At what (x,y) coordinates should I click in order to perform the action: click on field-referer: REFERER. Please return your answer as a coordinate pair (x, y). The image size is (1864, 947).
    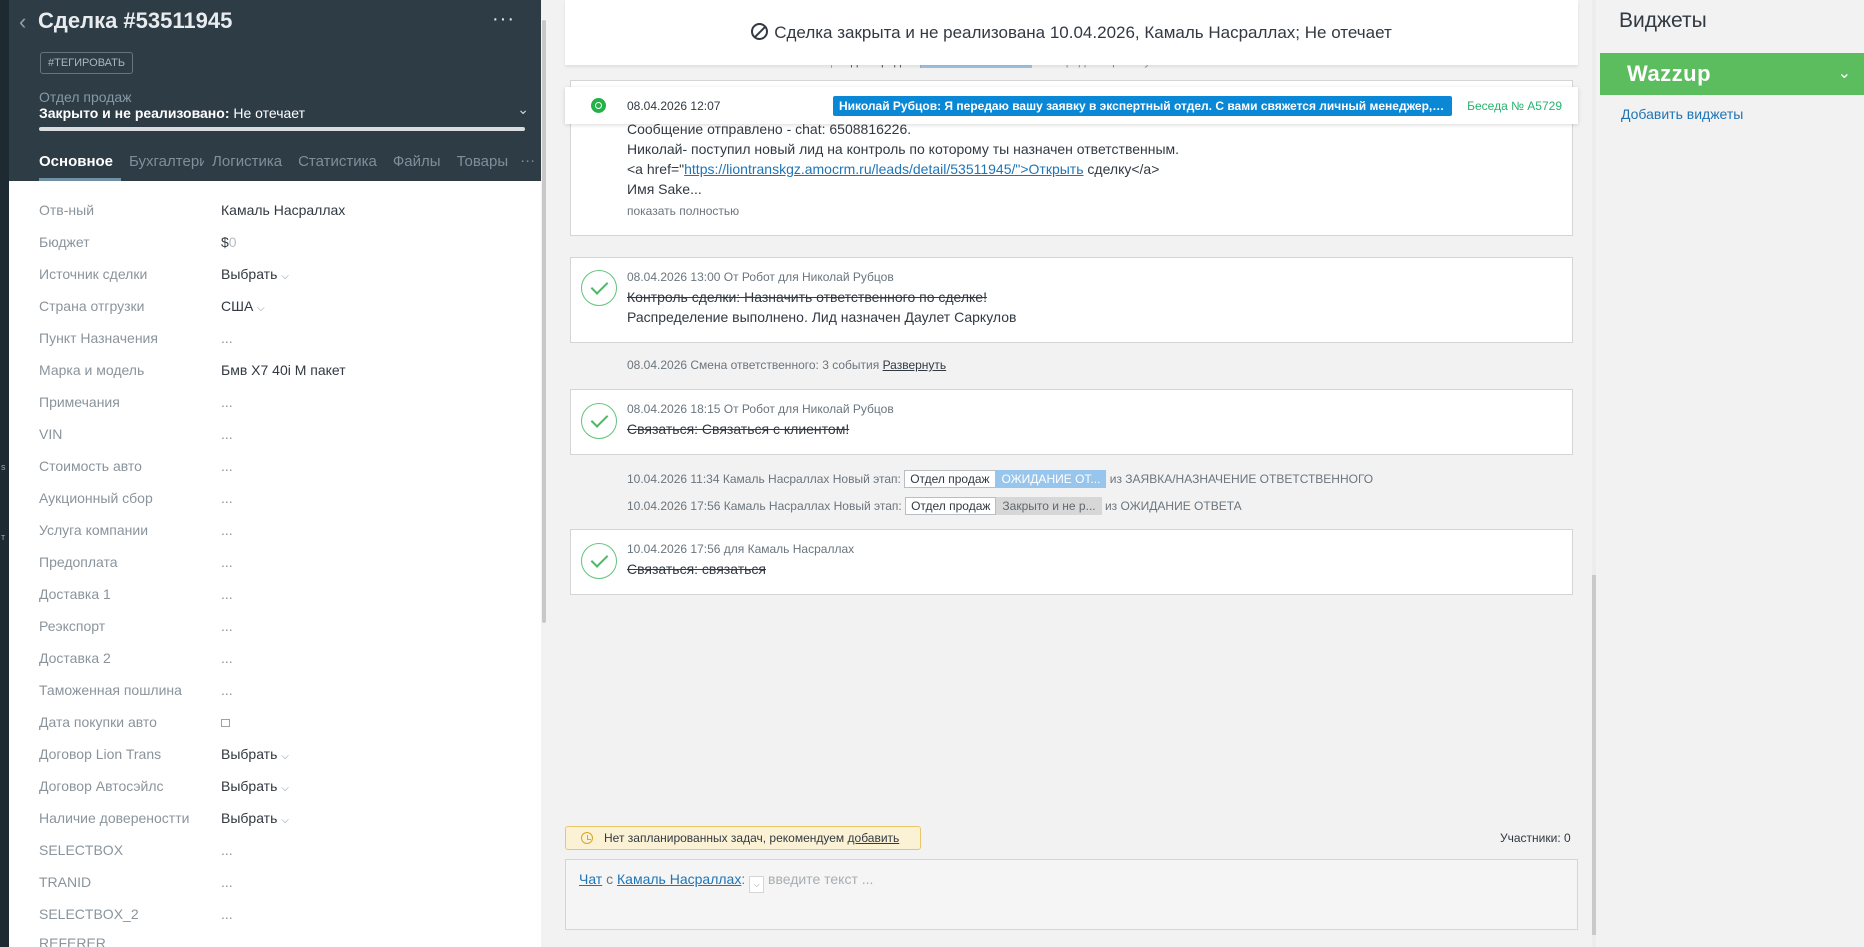
    Looking at the image, I should click on (289, 940).